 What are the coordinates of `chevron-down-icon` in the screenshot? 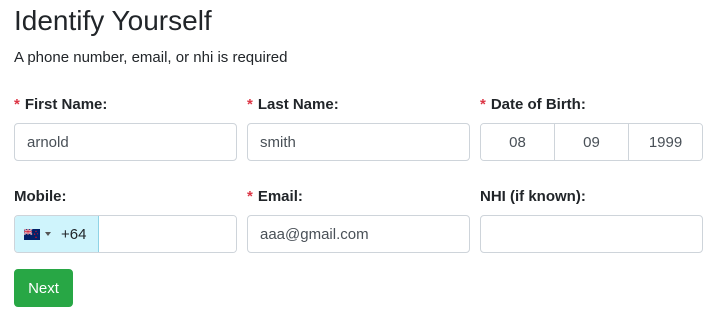 It's located at (48, 234).